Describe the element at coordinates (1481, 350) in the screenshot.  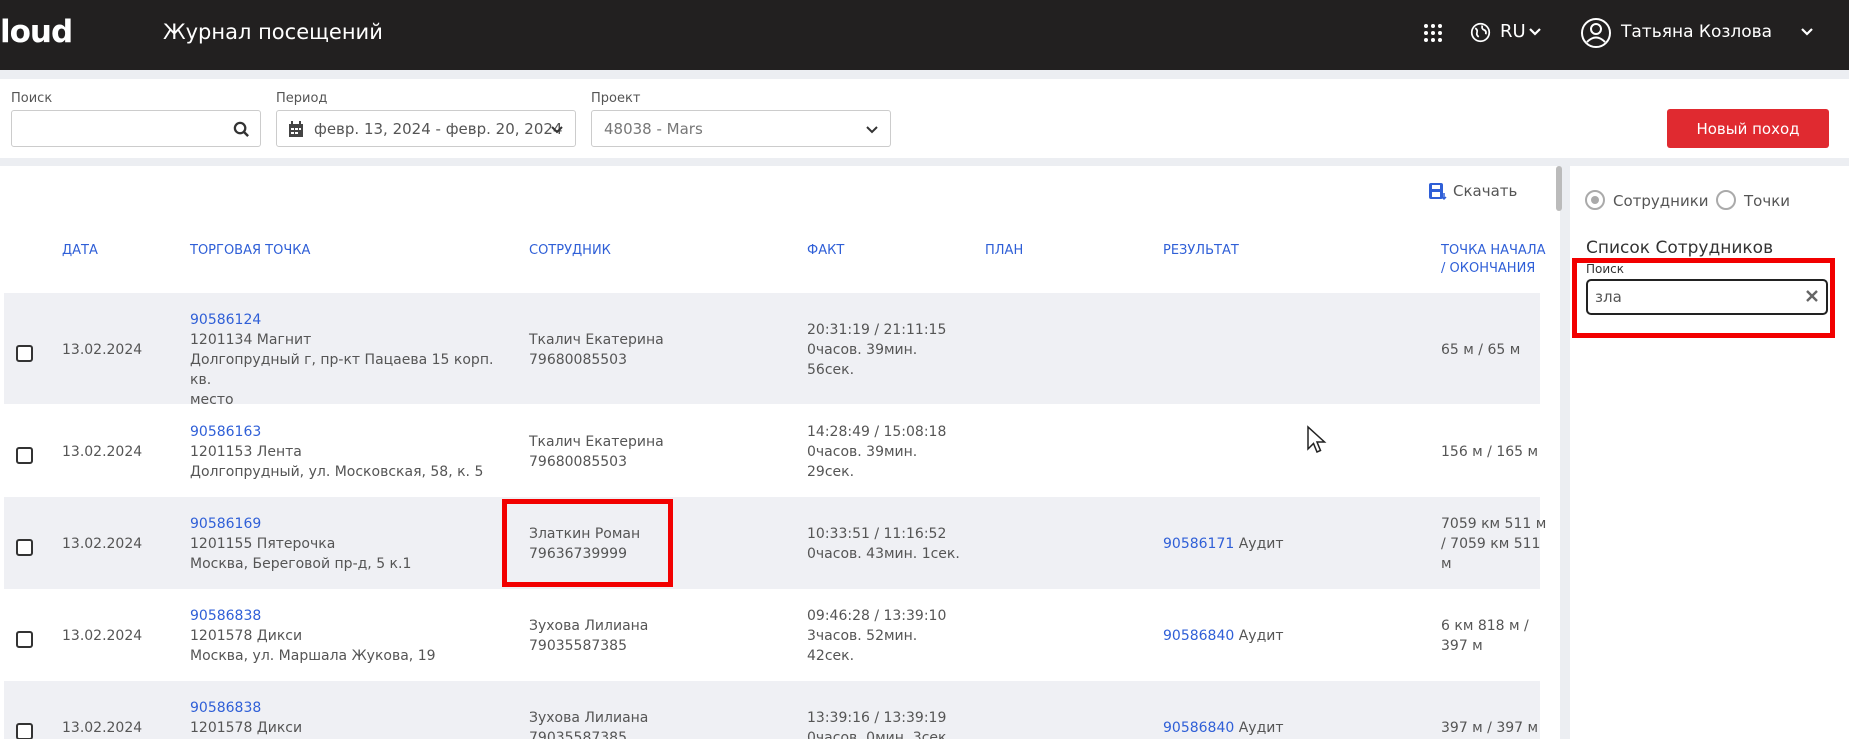
I see `row-point: 65 м / 65 м` at that location.